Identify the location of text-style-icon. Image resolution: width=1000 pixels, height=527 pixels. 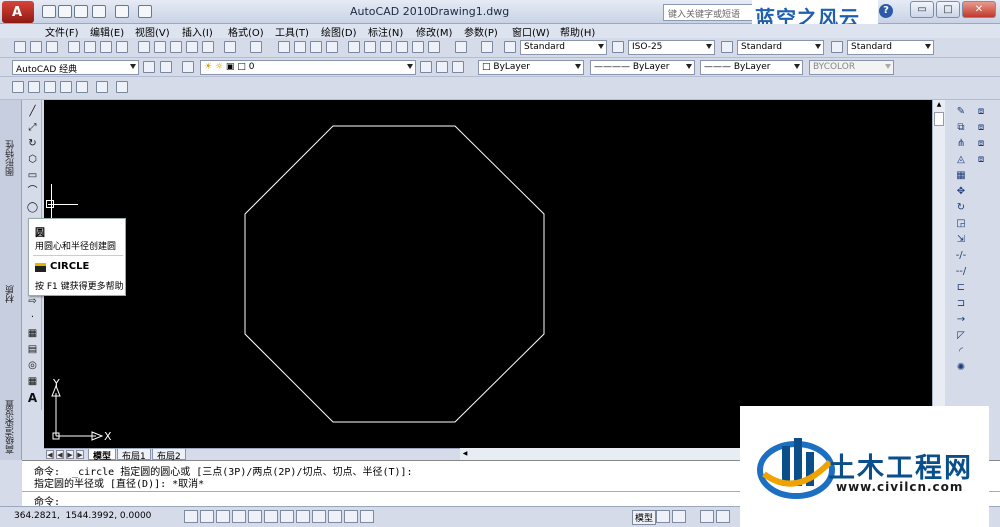
(510, 47).